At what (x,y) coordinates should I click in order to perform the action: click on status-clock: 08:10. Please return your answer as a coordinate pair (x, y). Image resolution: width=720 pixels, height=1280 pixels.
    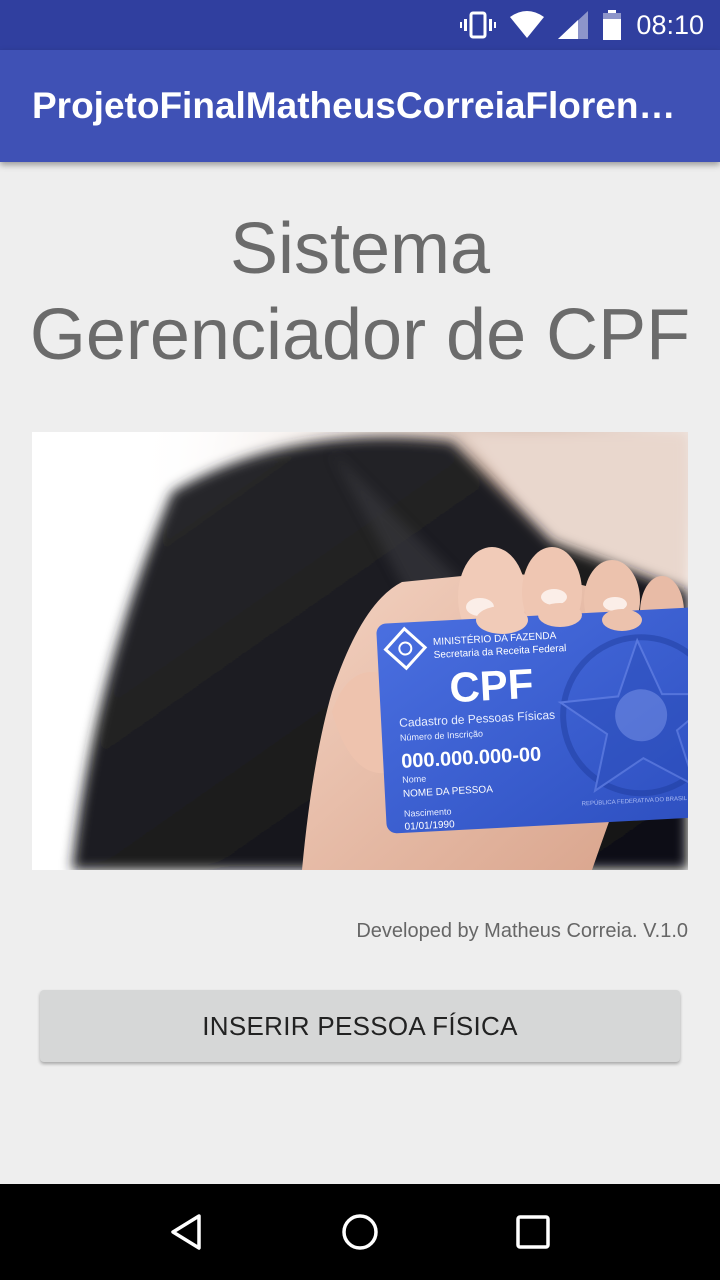
    Looking at the image, I should click on (670, 24).